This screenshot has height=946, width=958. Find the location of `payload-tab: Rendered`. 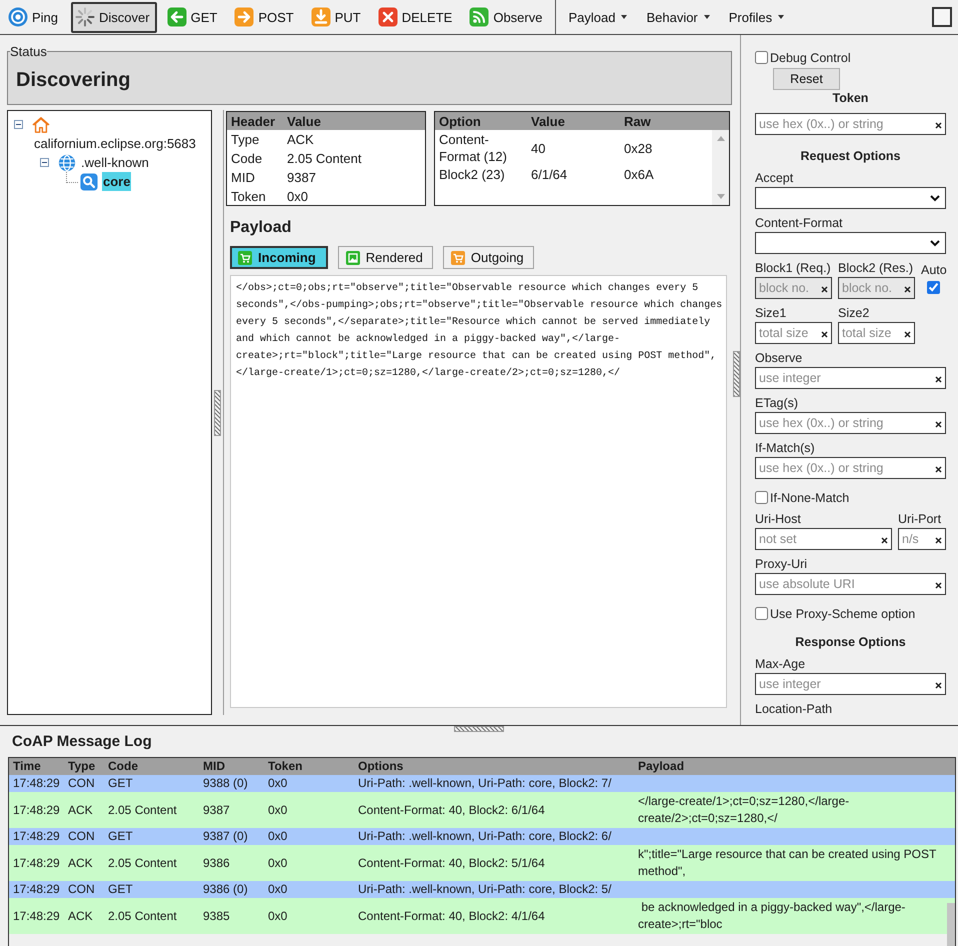

payload-tab: Rendered is located at coordinates (385, 257).